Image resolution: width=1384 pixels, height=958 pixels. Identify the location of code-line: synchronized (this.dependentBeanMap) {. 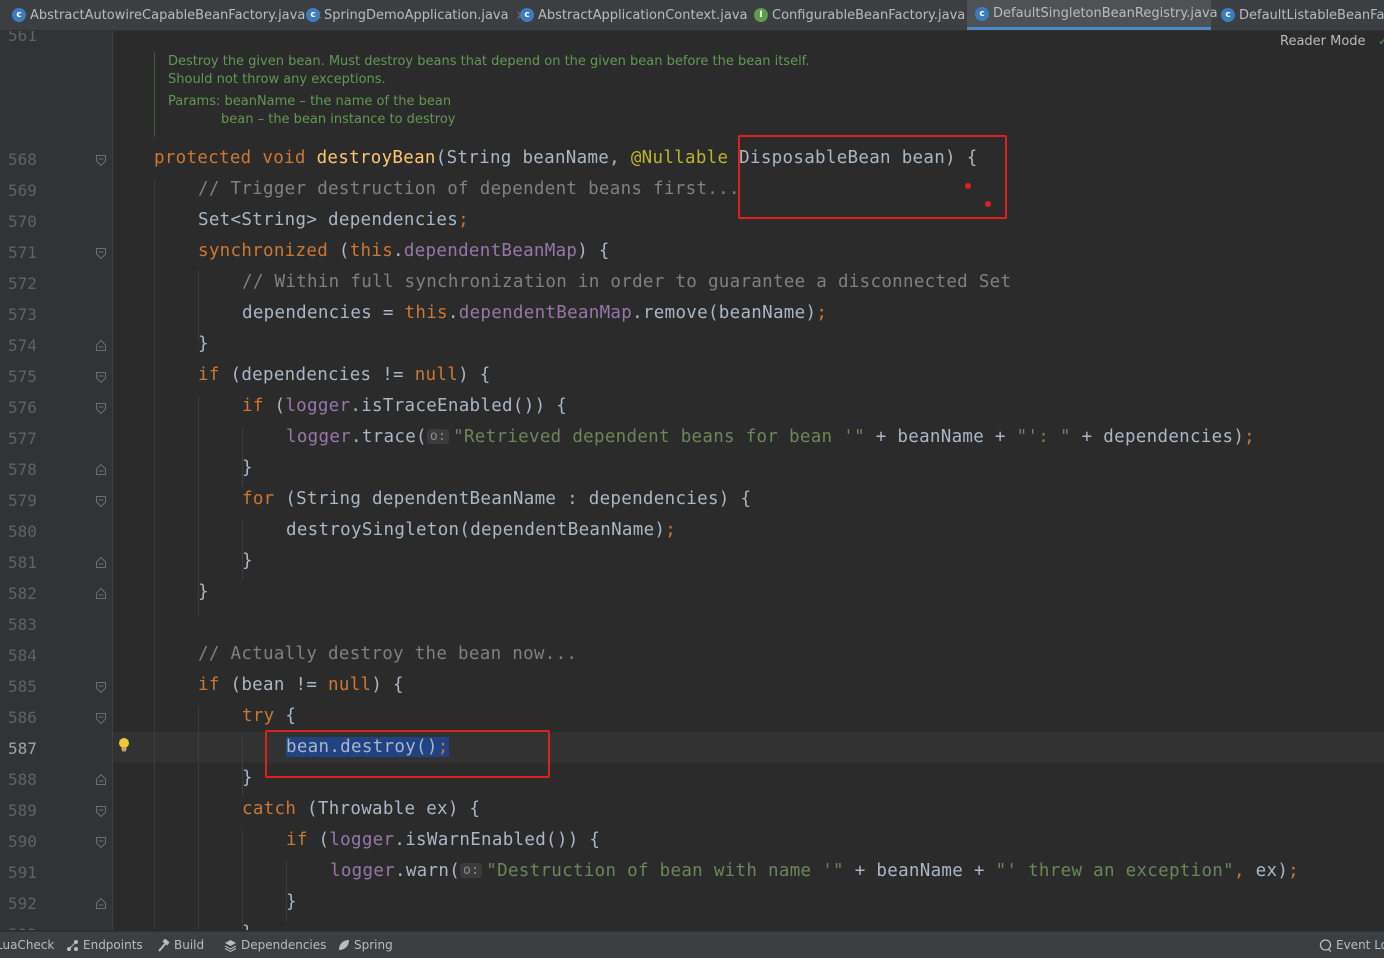
(404, 251).